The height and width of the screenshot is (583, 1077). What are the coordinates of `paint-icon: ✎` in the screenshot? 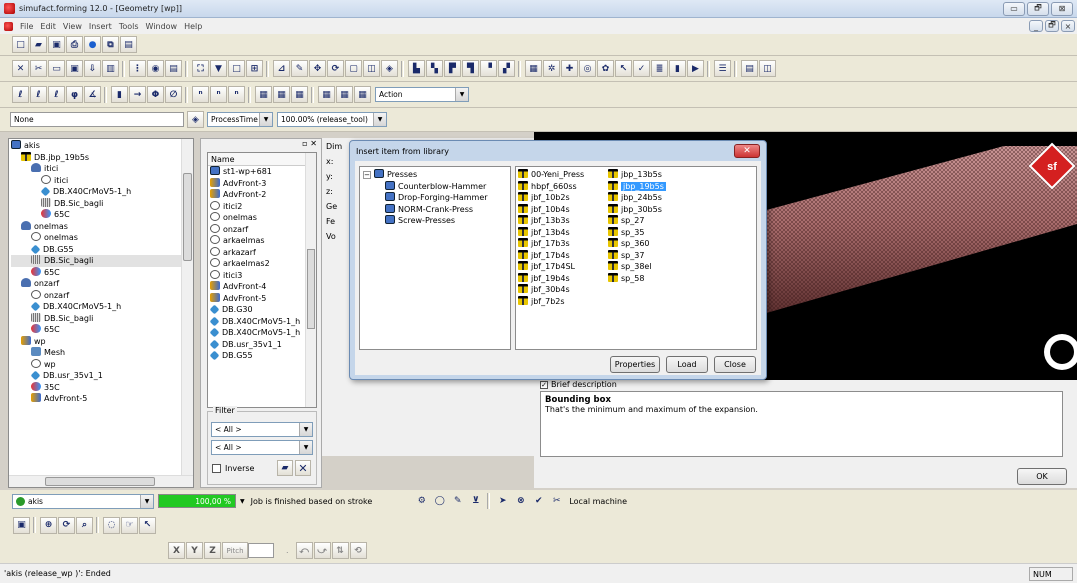 It's located at (299, 68).